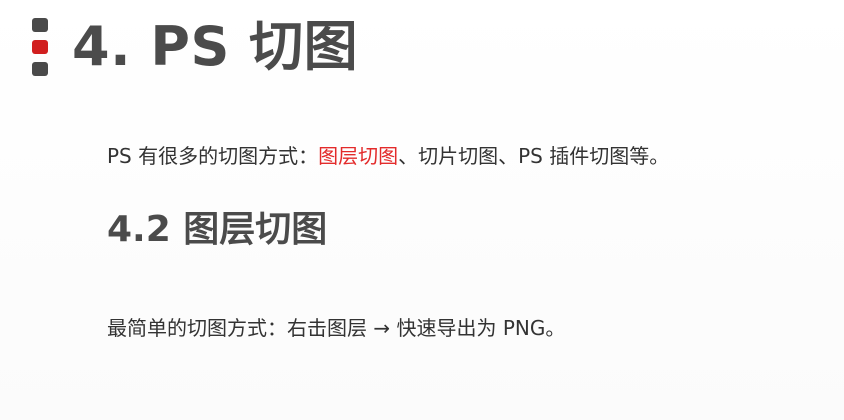 Image resolution: width=844 pixels, height=420 pixels. What do you see at coordinates (215, 46) in the screenshot?
I see `page-title: 4. PS 切图` at bounding box center [215, 46].